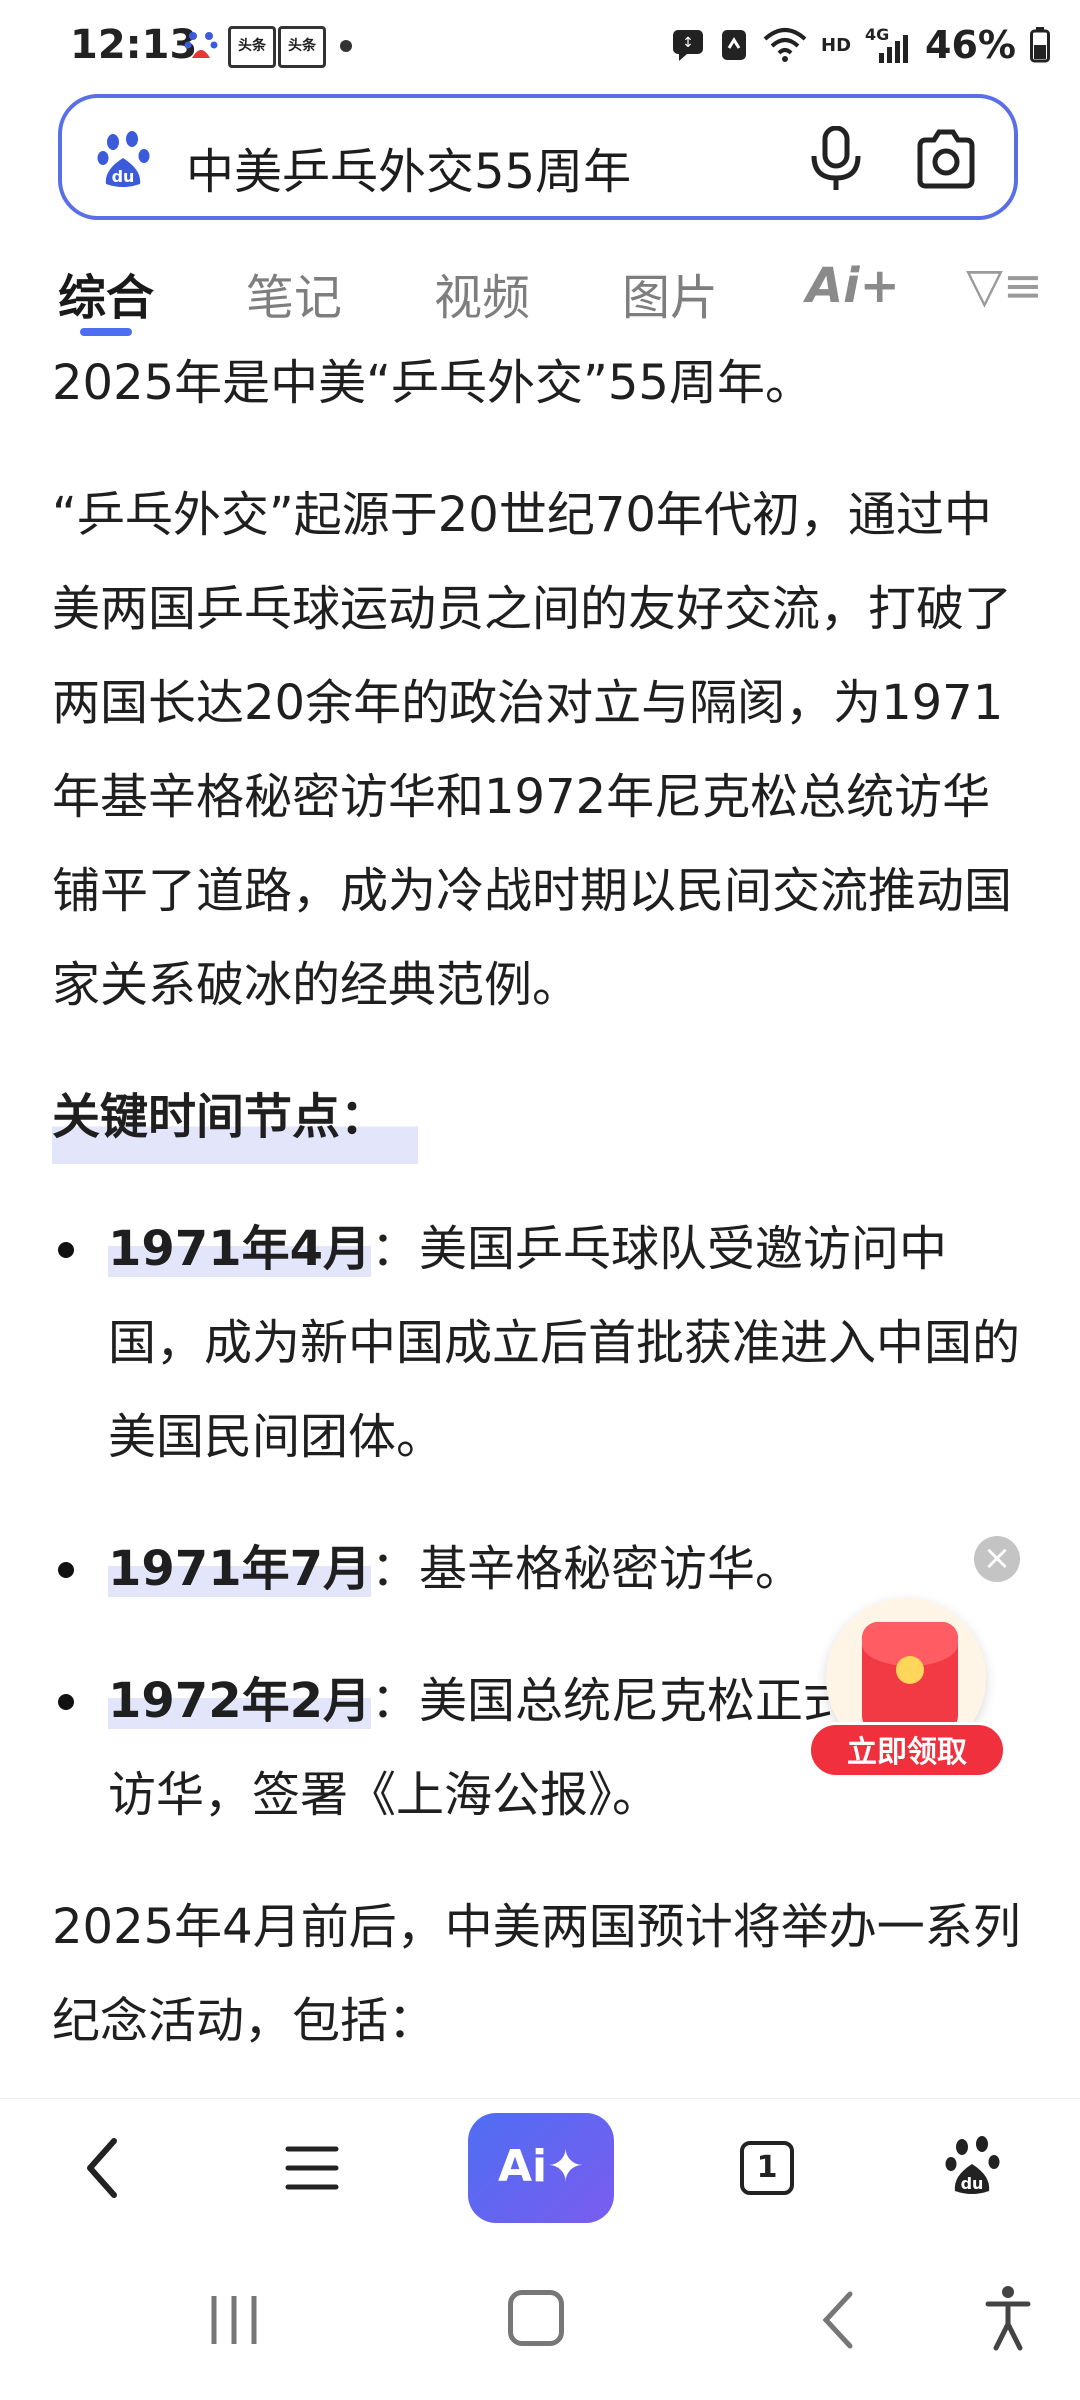  What do you see at coordinates (312, 2168) in the screenshot?
I see `menu-icon` at bounding box center [312, 2168].